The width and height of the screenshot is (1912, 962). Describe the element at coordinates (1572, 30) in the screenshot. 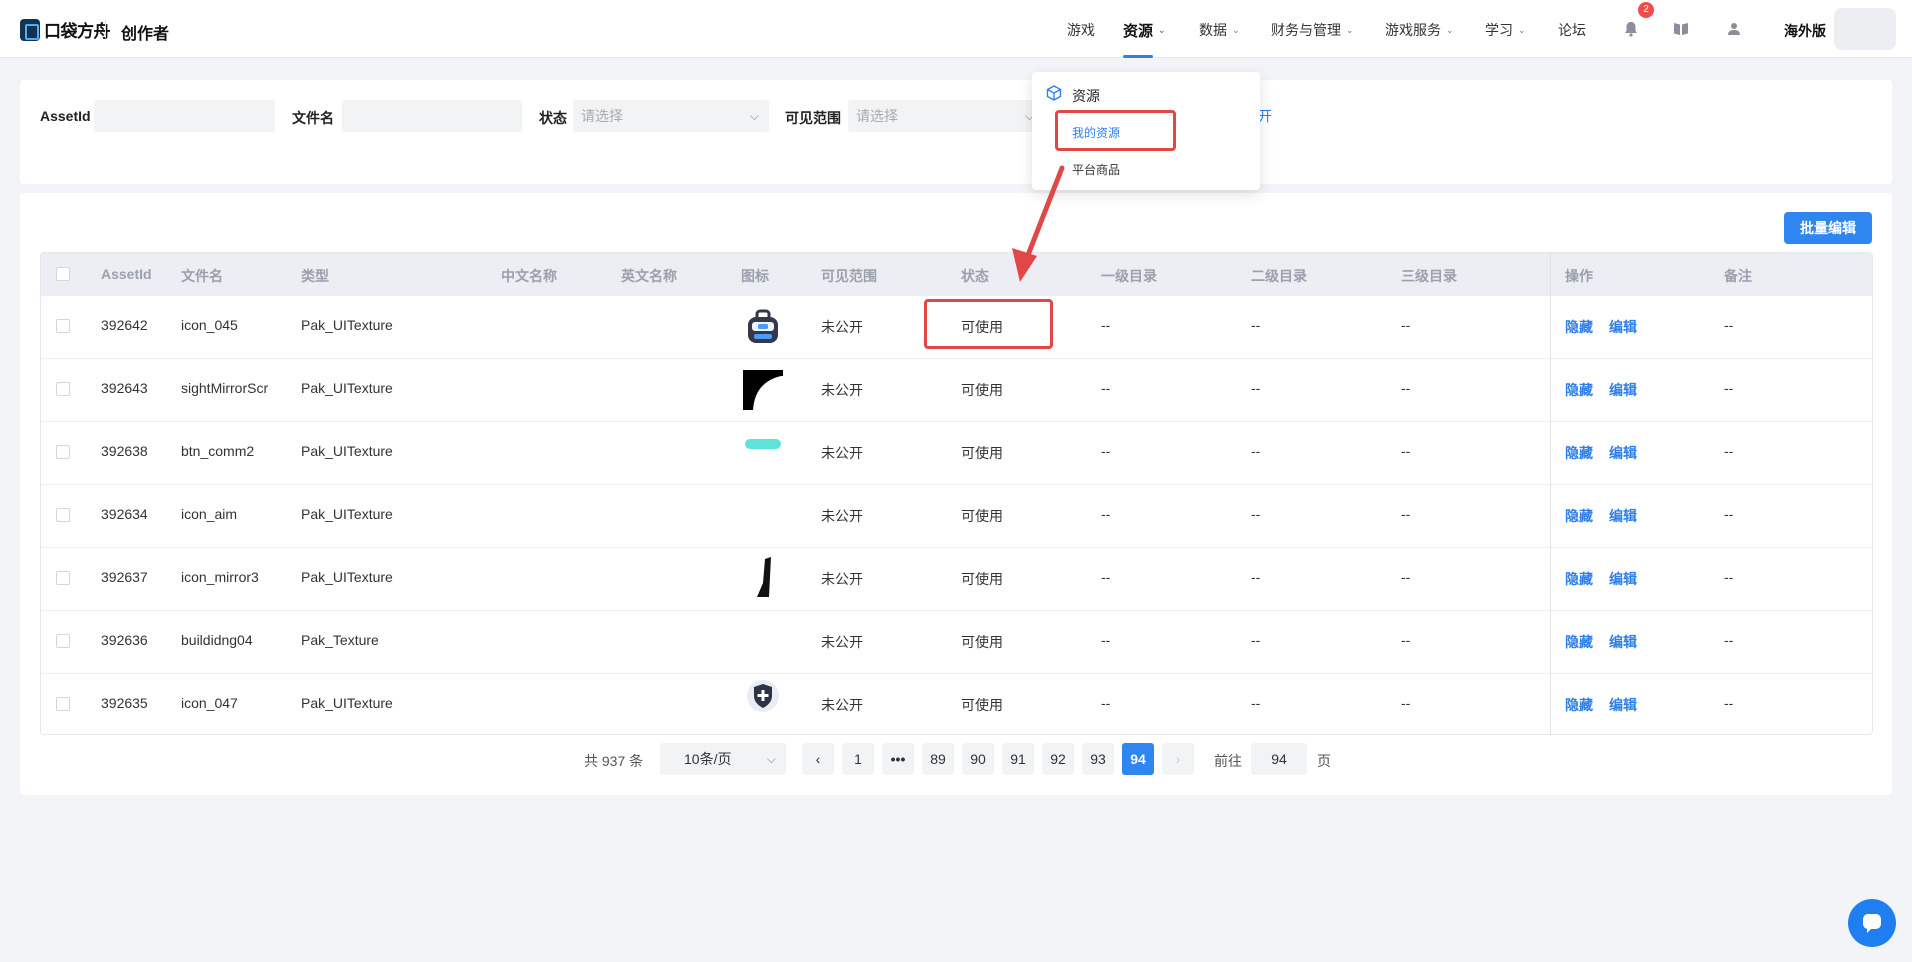

I see `nav-item-forum: 论坛` at that location.